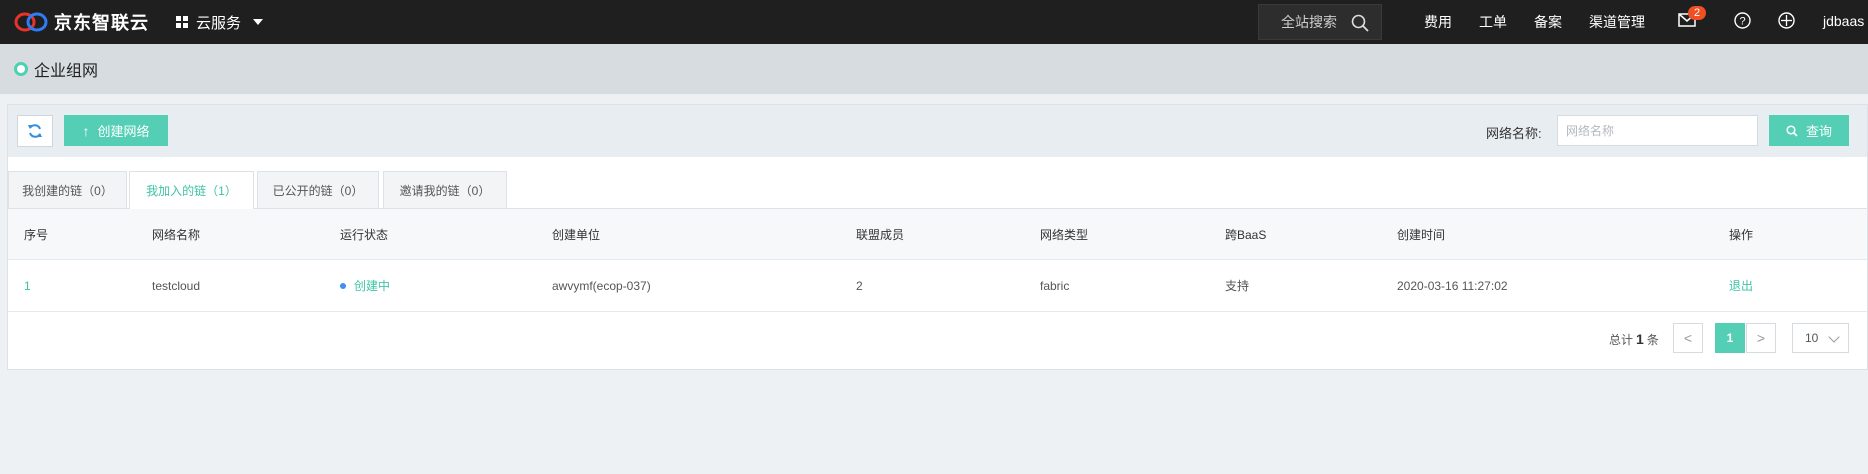  What do you see at coordinates (1246, 234) in the screenshot?
I see `col-cross-baas: 跨BaaS` at bounding box center [1246, 234].